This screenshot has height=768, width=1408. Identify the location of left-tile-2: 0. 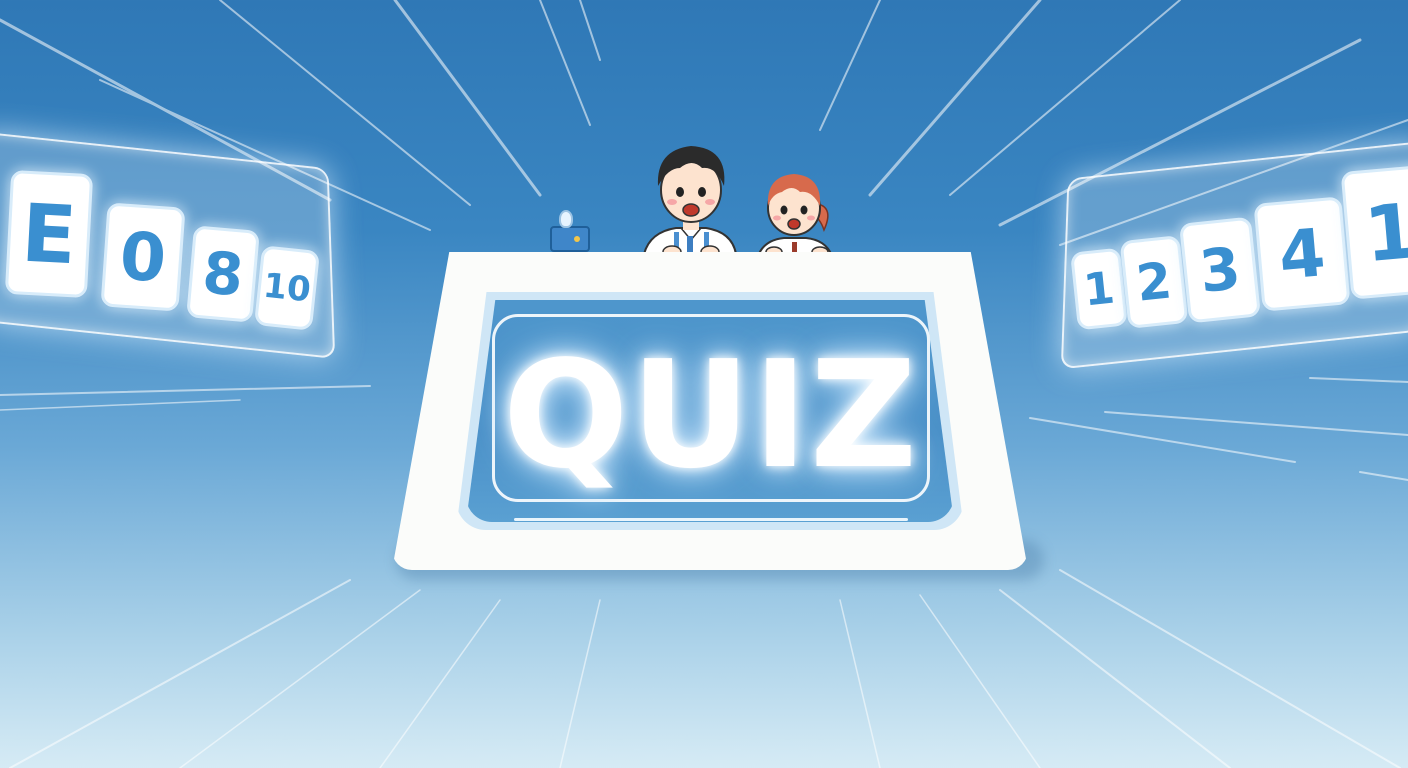
(143, 257).